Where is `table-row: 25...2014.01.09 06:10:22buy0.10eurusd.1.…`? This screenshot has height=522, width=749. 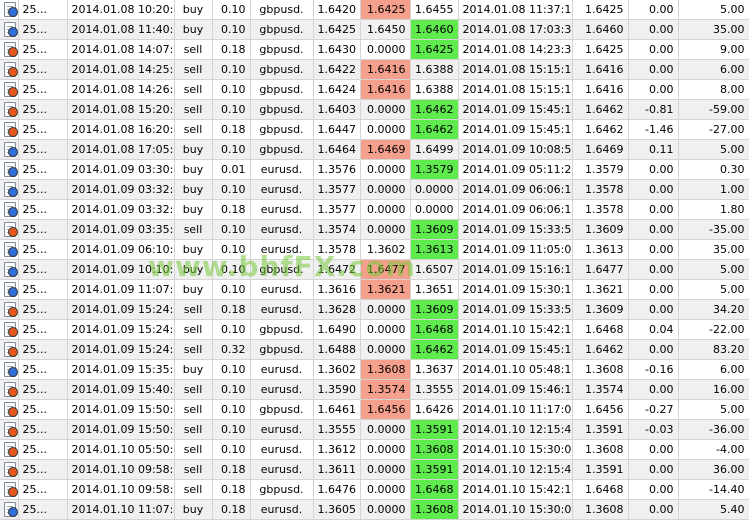
table-row: 25...2014.01.09 06:10:22buy0.10eurusd.1.… is located at coordinates (374, 249).